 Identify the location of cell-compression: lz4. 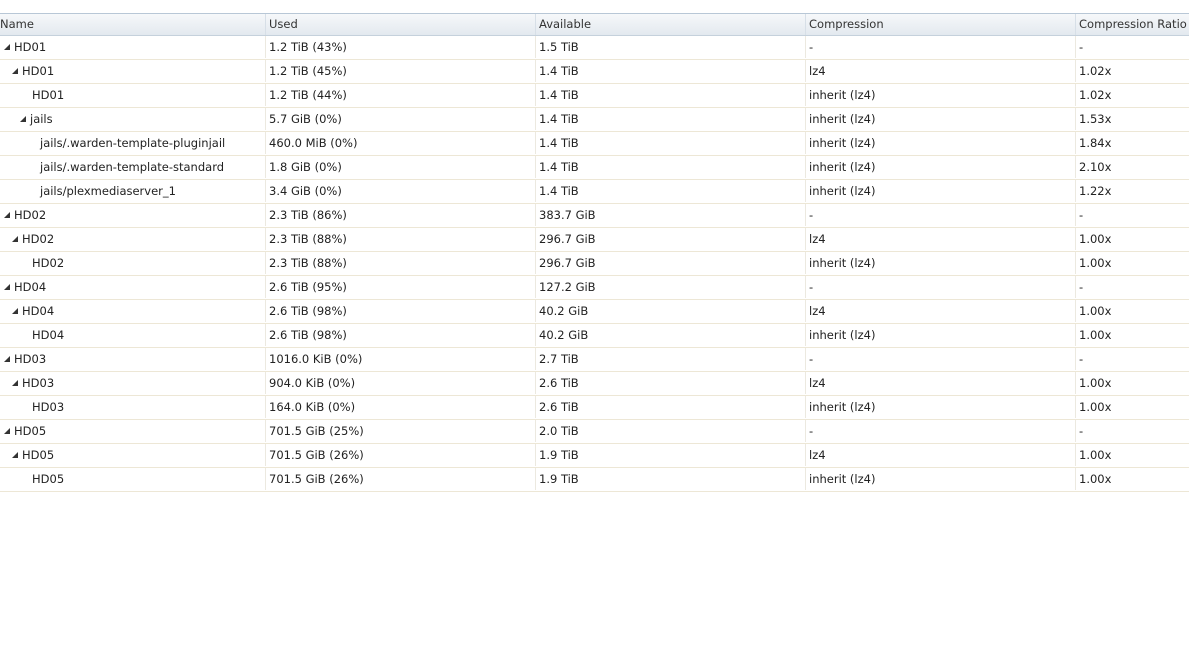
(940, 455).